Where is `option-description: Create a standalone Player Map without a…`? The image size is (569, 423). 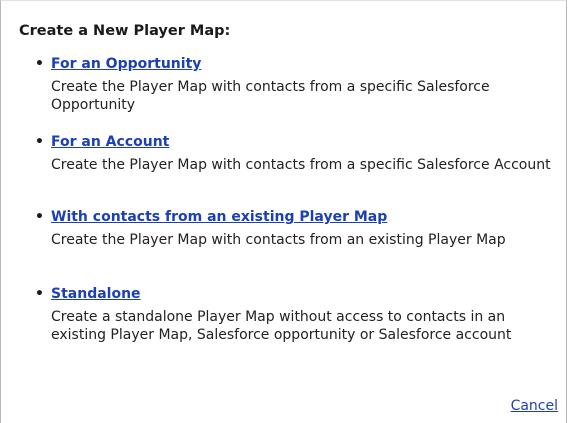 option-description: Create a standalone Player Map without a… is located at coordinates (281, 326).